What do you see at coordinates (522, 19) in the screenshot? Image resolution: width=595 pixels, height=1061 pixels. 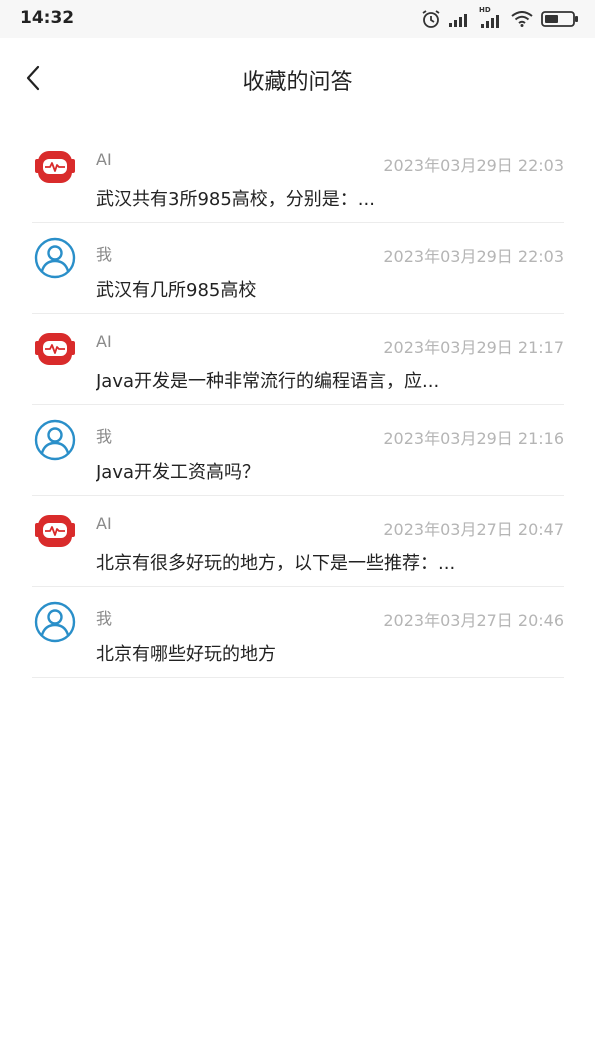 I see `wifi-icon` at bounding box center [522, 19].